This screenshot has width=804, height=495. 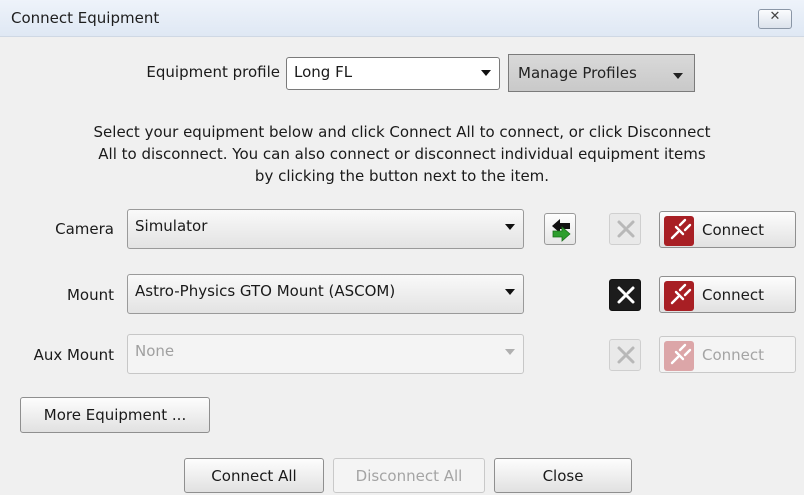 What do you see at coordinates (171, 226) in the screenshot?
I see `camera-value: Simulator` at bounding box center [171, 226].